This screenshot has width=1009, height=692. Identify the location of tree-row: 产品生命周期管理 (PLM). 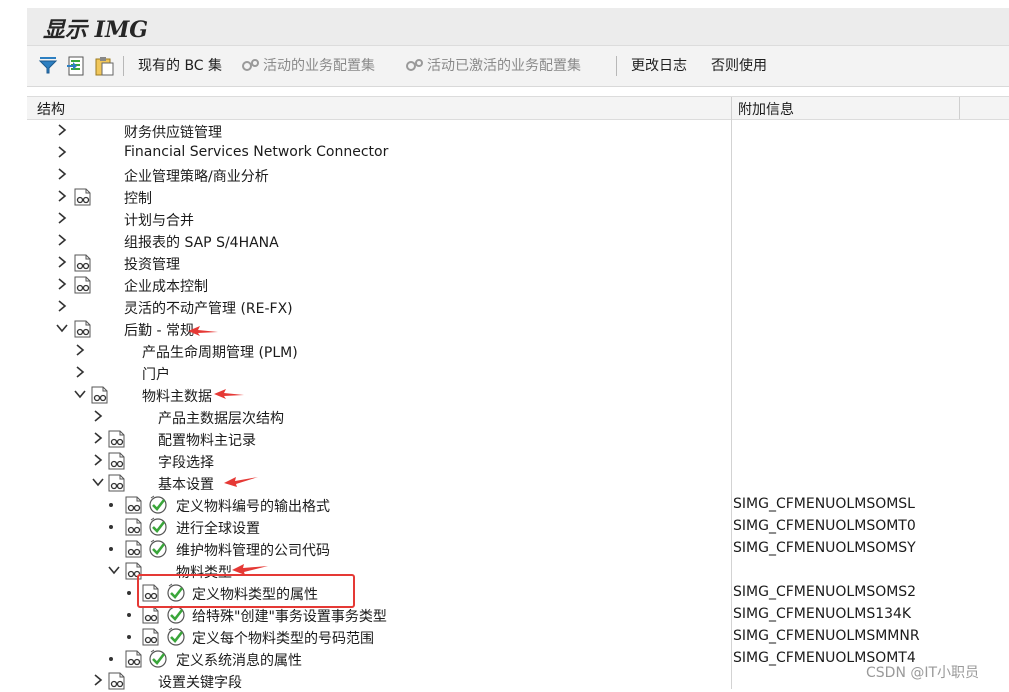
(504, 351).